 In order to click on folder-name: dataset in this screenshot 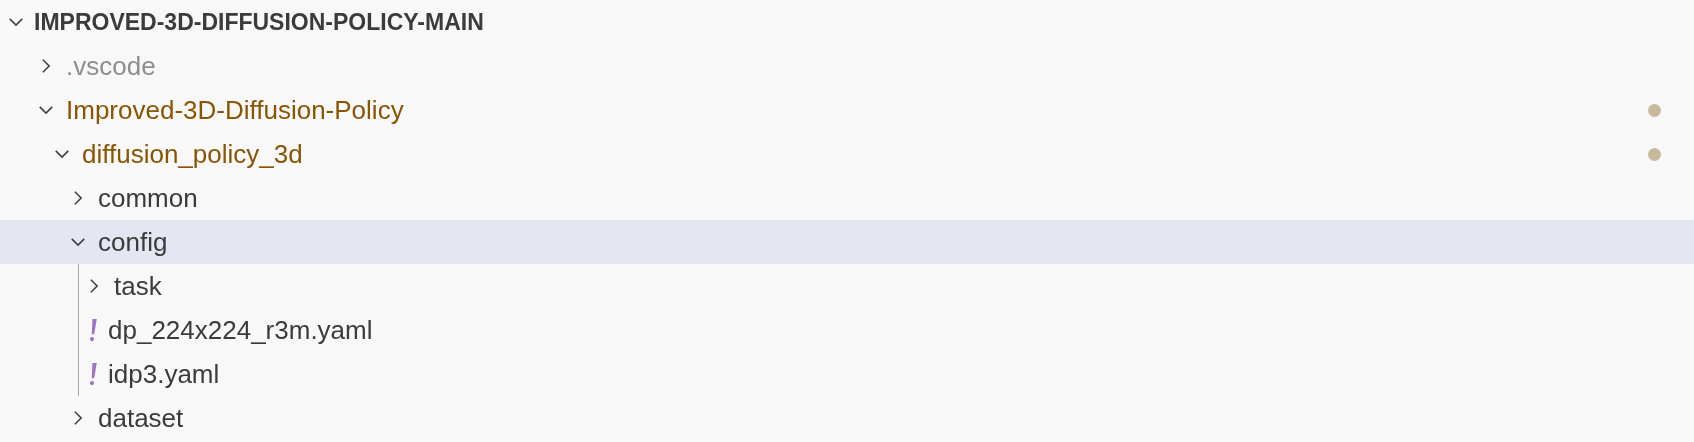, I will do `click(141, 418)`.